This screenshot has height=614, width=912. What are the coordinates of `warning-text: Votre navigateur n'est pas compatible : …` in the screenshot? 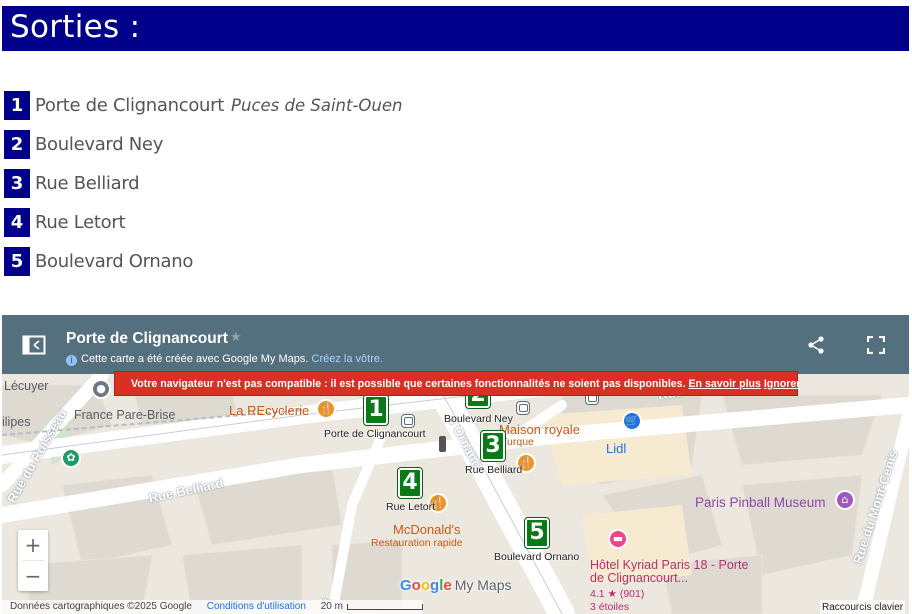 It's located at (408, 384).